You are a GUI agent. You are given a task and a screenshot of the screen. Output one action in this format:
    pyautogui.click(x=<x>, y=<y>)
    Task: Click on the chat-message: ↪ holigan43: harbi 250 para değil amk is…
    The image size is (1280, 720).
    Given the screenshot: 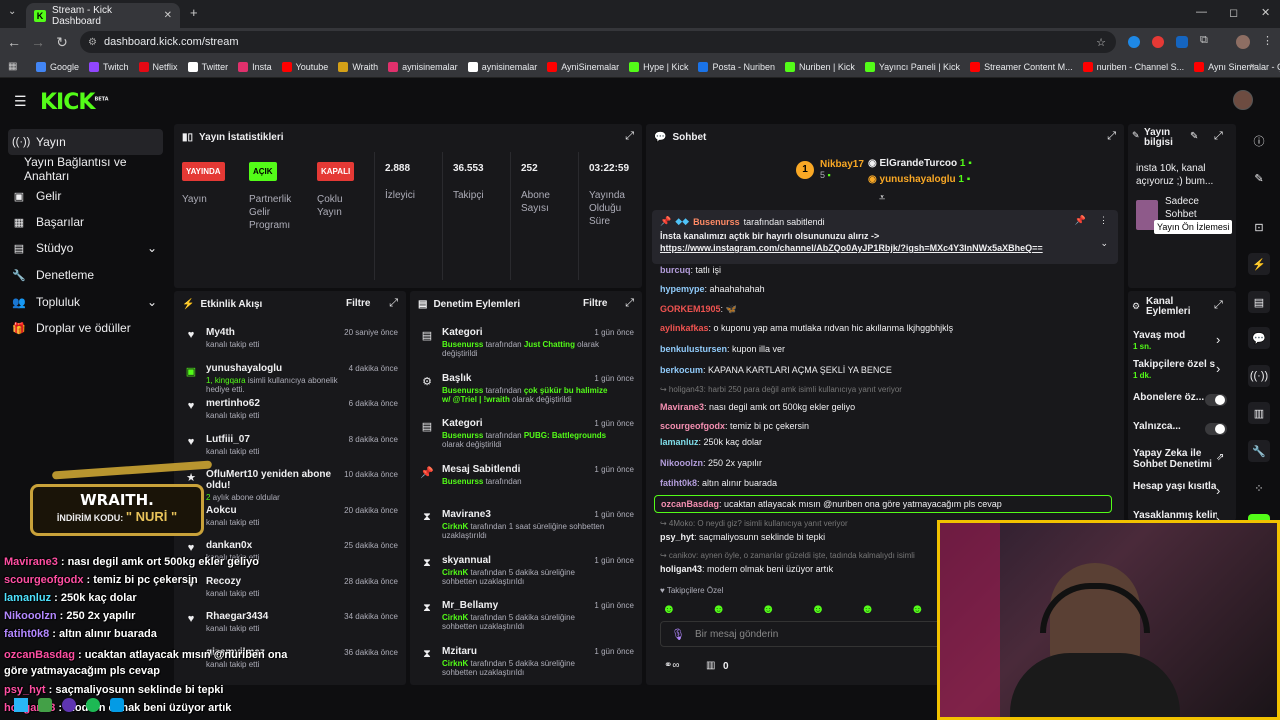 What is the action you would take?
    pyautogui.click(x=781, y=389)
    